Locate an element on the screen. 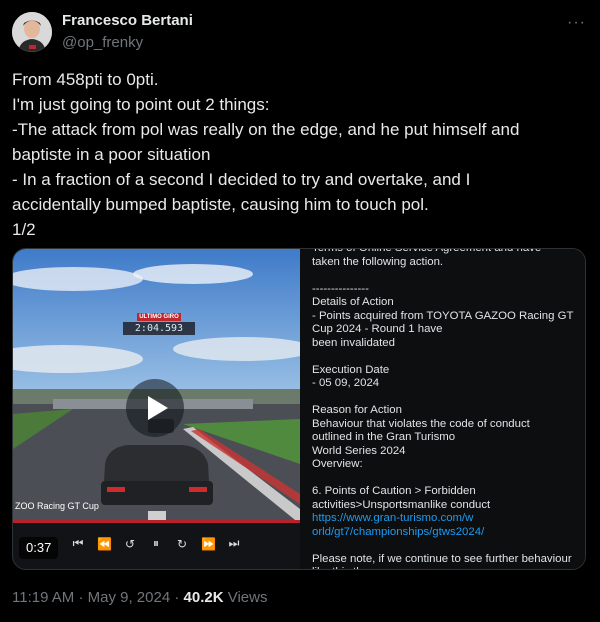  fast-forward-icon: ⏩ is located at coordinates (208, 543).